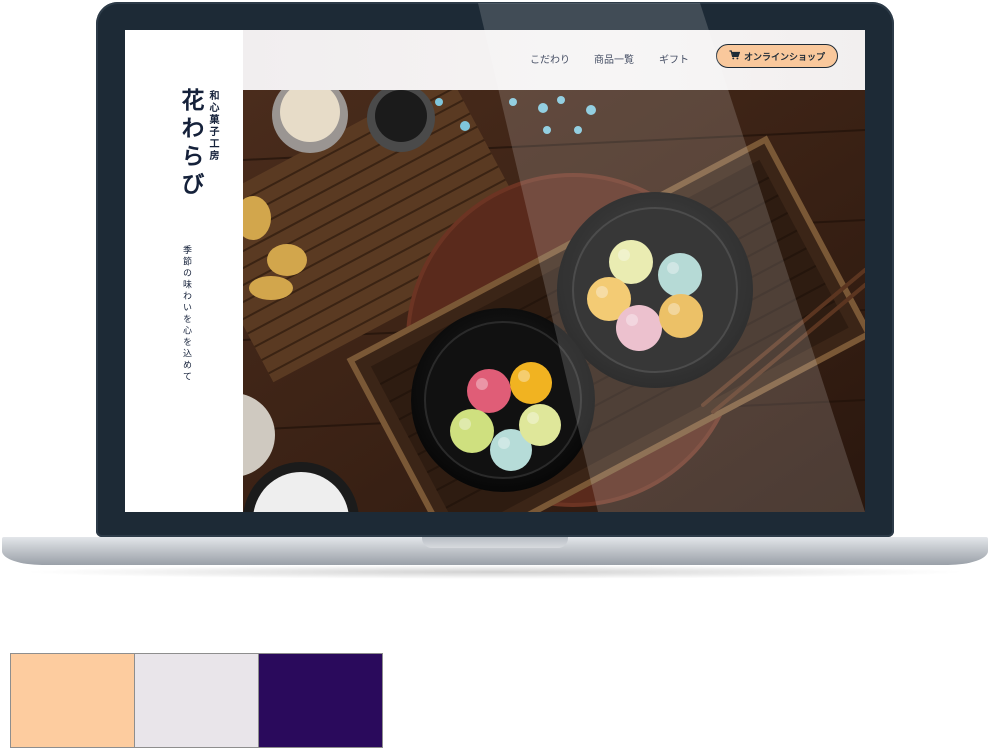  Describe the element at coordinates (212, 126) in the screenshot. I see `brand-subtitle: 和心菓子工房` at that location.